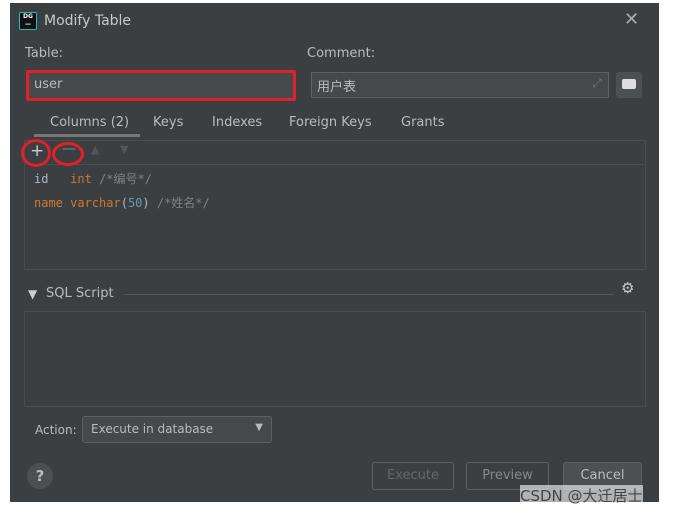  Describe the element at coordinates (413, 476) in the screenshot. I see `execute-button: Execute` at that location.